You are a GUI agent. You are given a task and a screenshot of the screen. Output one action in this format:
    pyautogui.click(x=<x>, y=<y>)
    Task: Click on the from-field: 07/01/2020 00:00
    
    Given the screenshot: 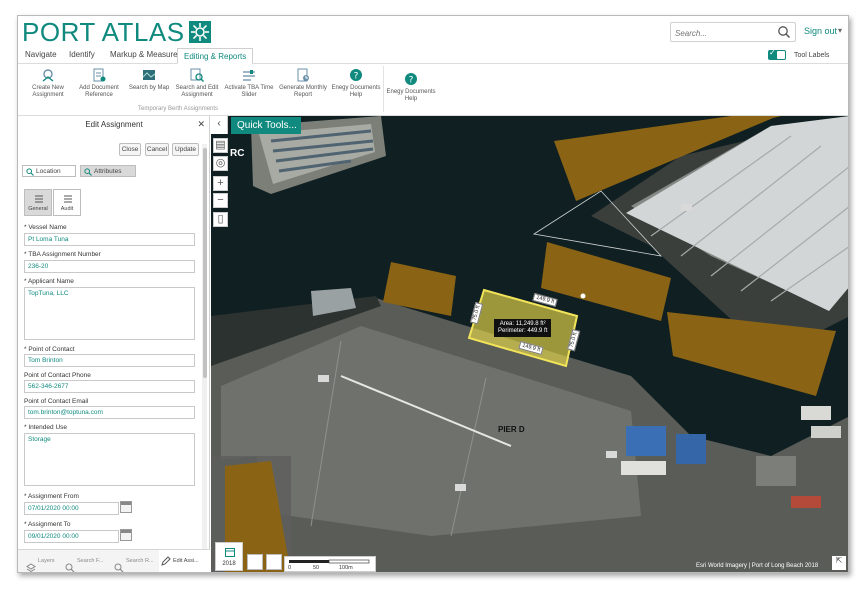 What is the action you would take?
    pyautogui.click(x=71, y=508)
    